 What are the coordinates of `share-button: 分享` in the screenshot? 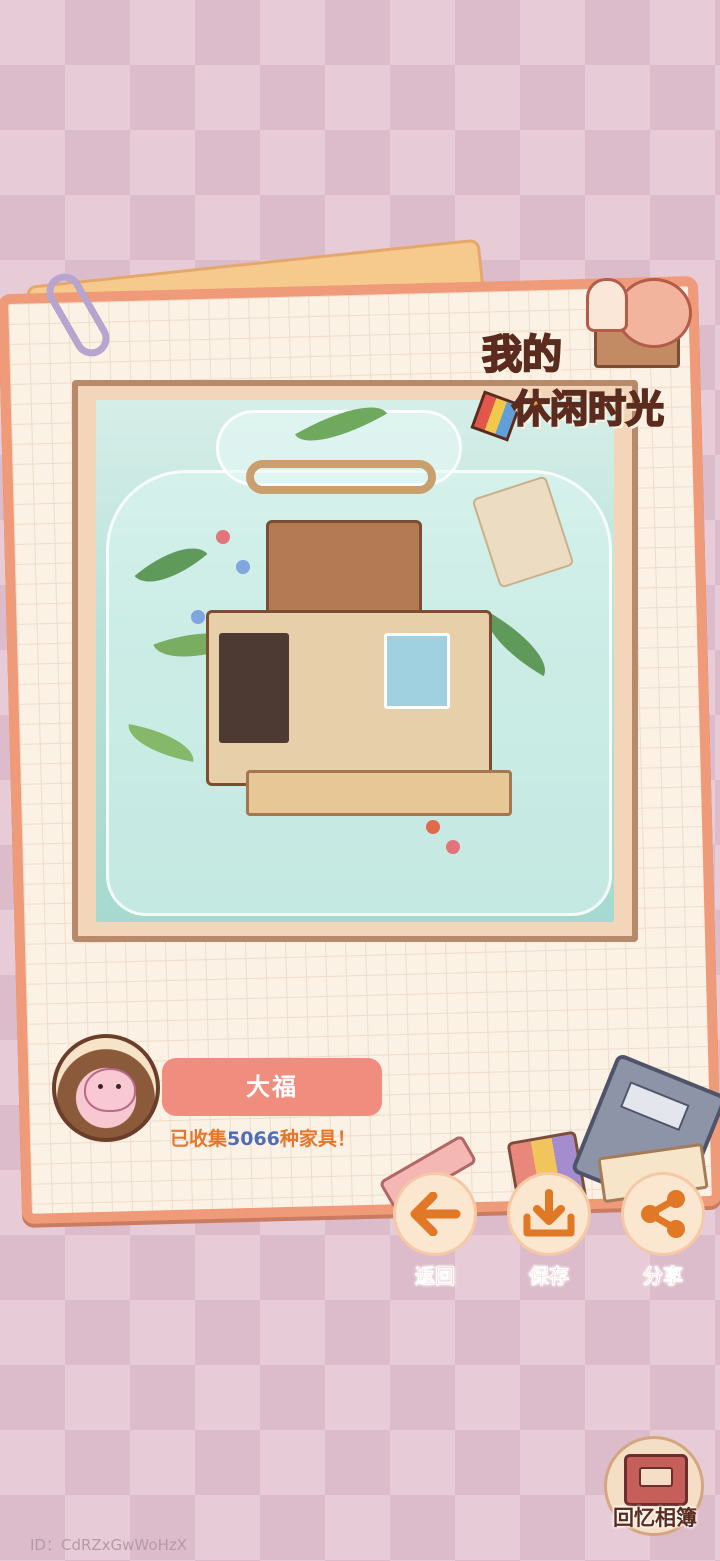 It's located at (663, 1230).